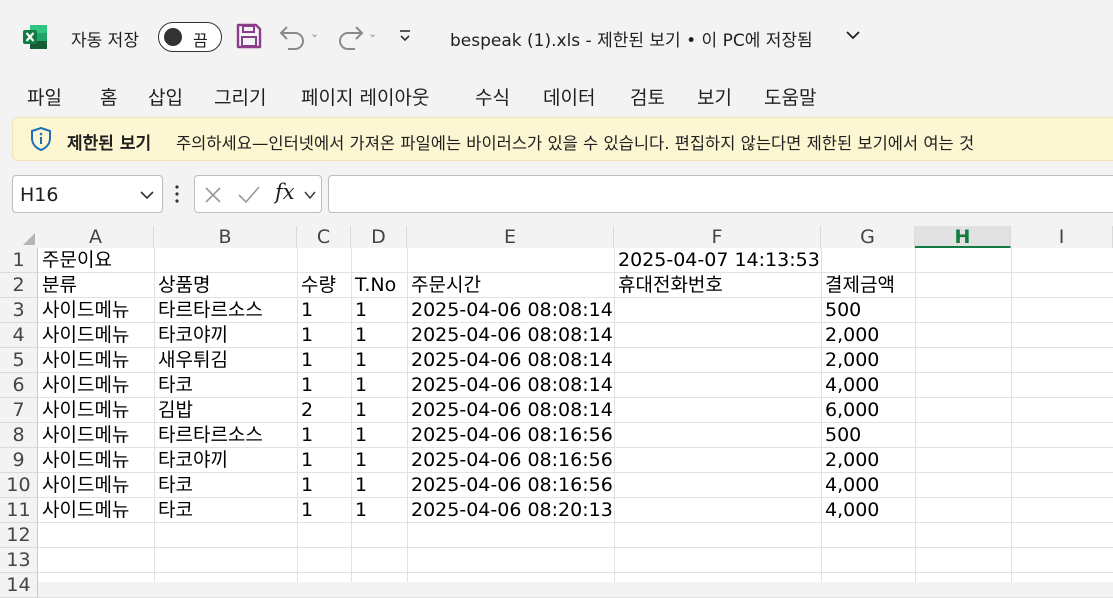  What do you see at coordinates (510, 510) in the screenshot?
I see `cell-e11: 2025-04-06 08:20:13` at bounding box center [510, 510].